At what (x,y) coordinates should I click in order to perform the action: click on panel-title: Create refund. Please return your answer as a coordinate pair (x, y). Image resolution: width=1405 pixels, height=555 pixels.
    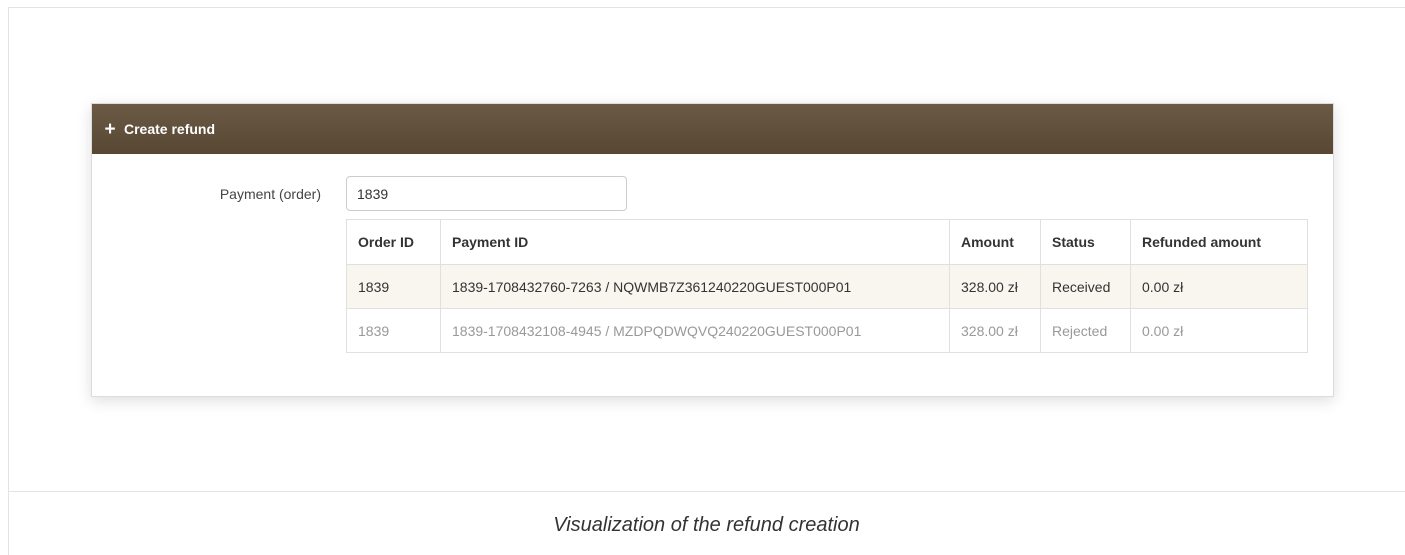
    Looking at the image, I should click on (170, 129).